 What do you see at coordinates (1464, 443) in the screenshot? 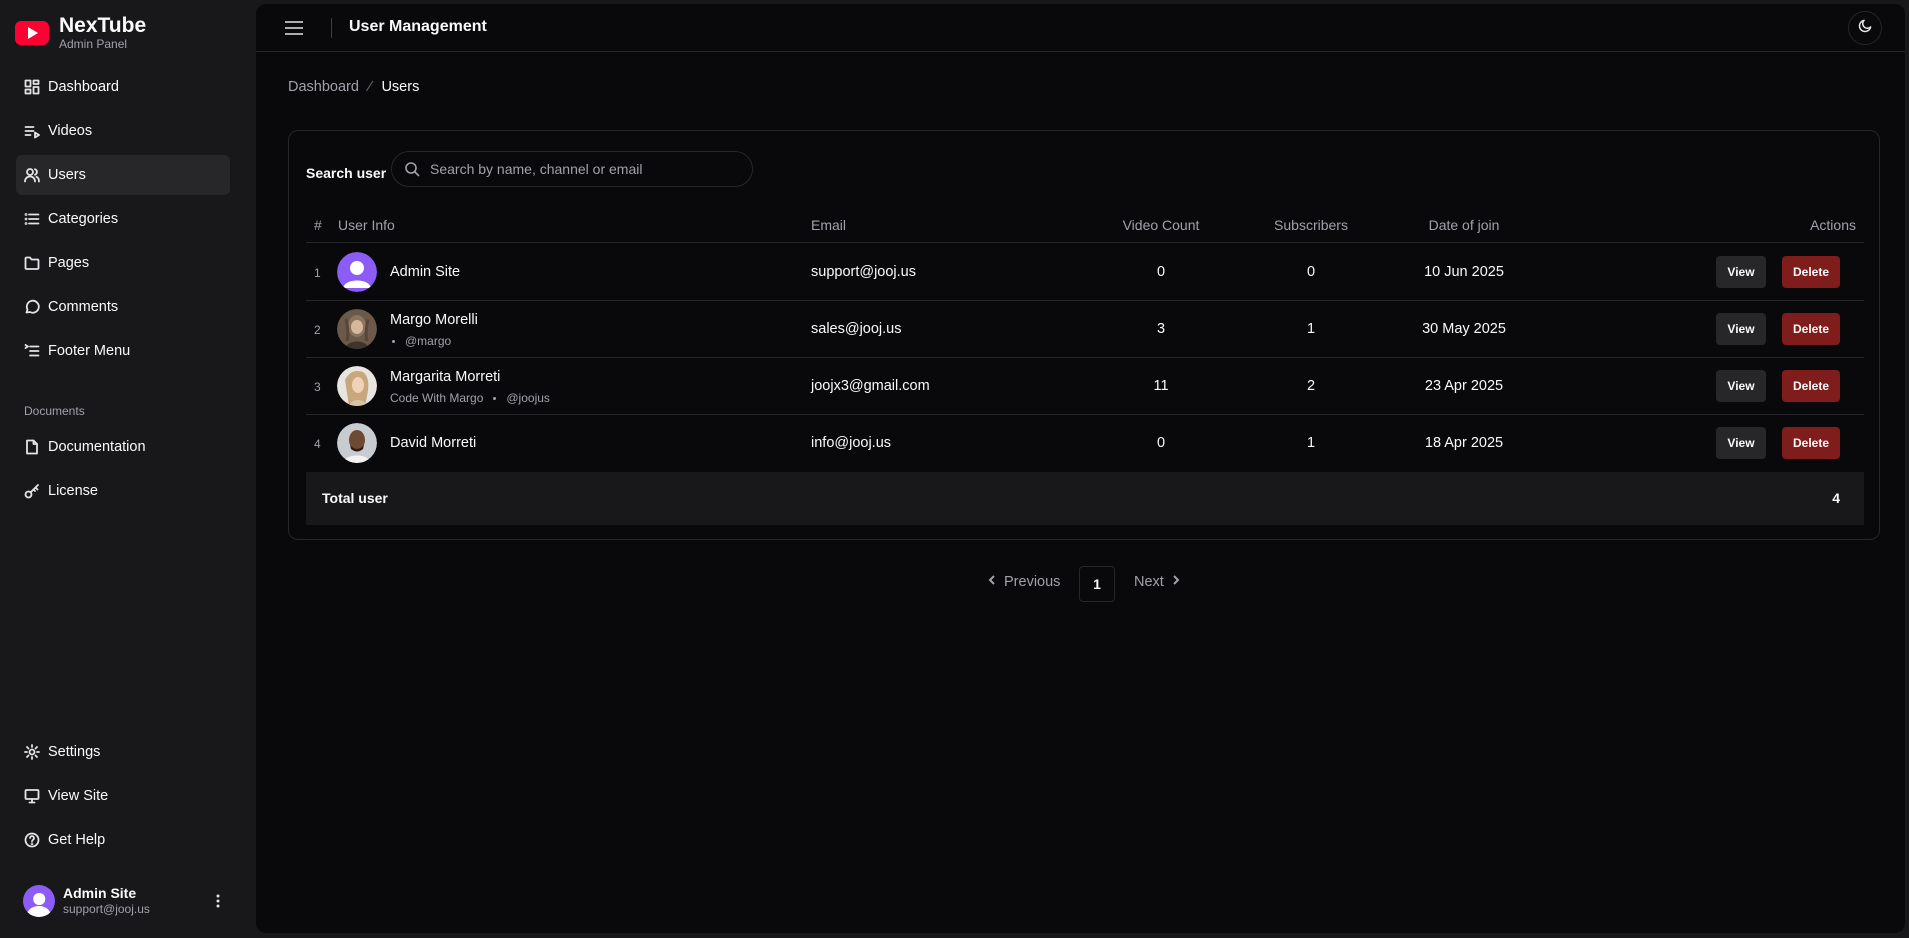
I see `join-date: 18 Apr 2025` at bounding box center [1464, 443].